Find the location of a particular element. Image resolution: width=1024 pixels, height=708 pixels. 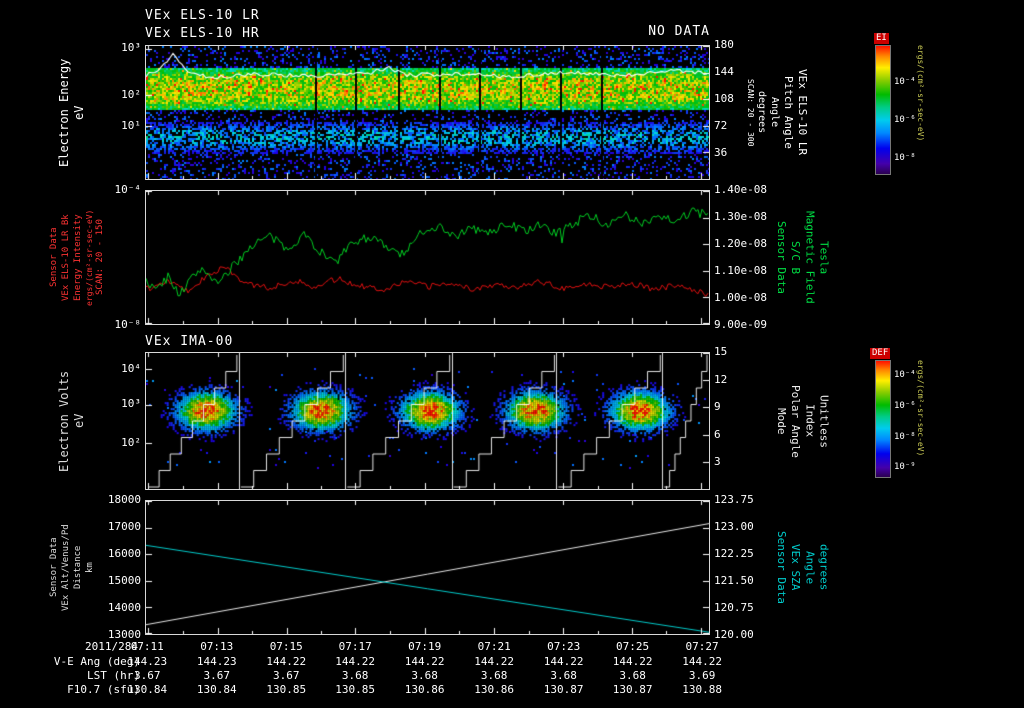

panel1-title-line1: VEx ELS-10 LR is located at coordinates (202, 15).